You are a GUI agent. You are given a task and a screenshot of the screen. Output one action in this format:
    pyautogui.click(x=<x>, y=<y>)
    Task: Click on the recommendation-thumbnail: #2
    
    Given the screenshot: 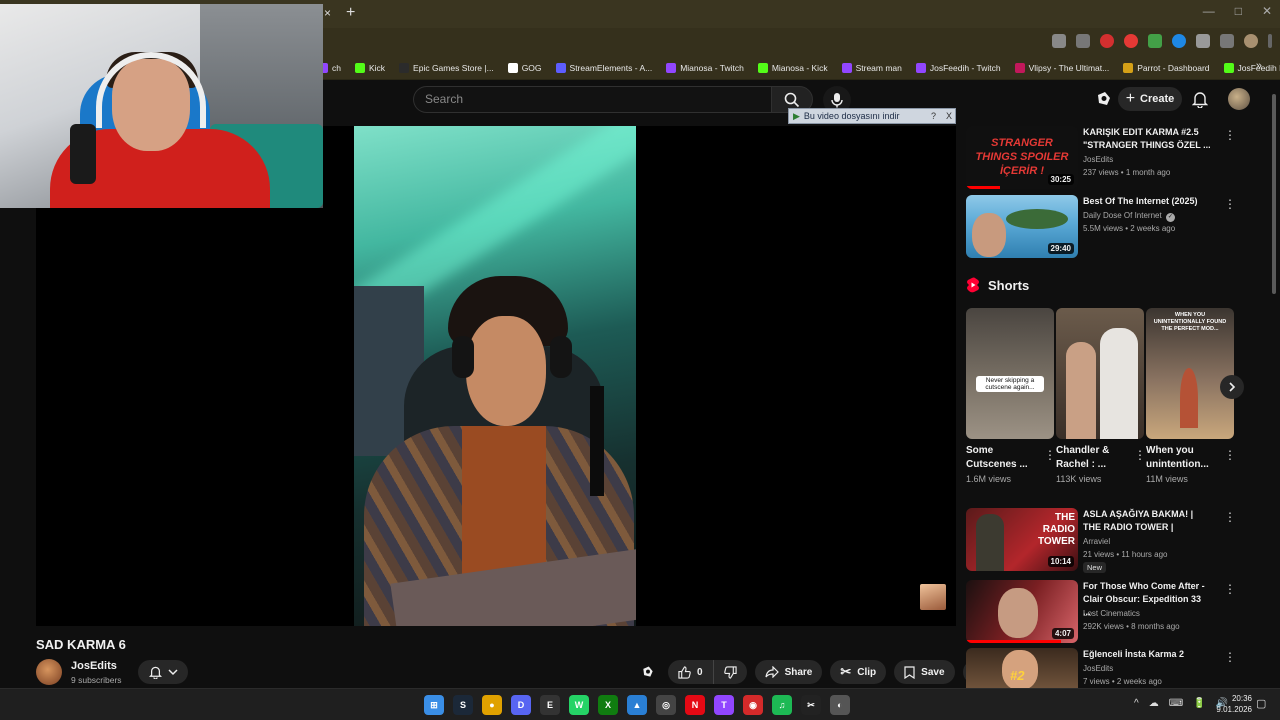 What is the action you would take?
    pyautogui.click(x=1022, y=668)
    